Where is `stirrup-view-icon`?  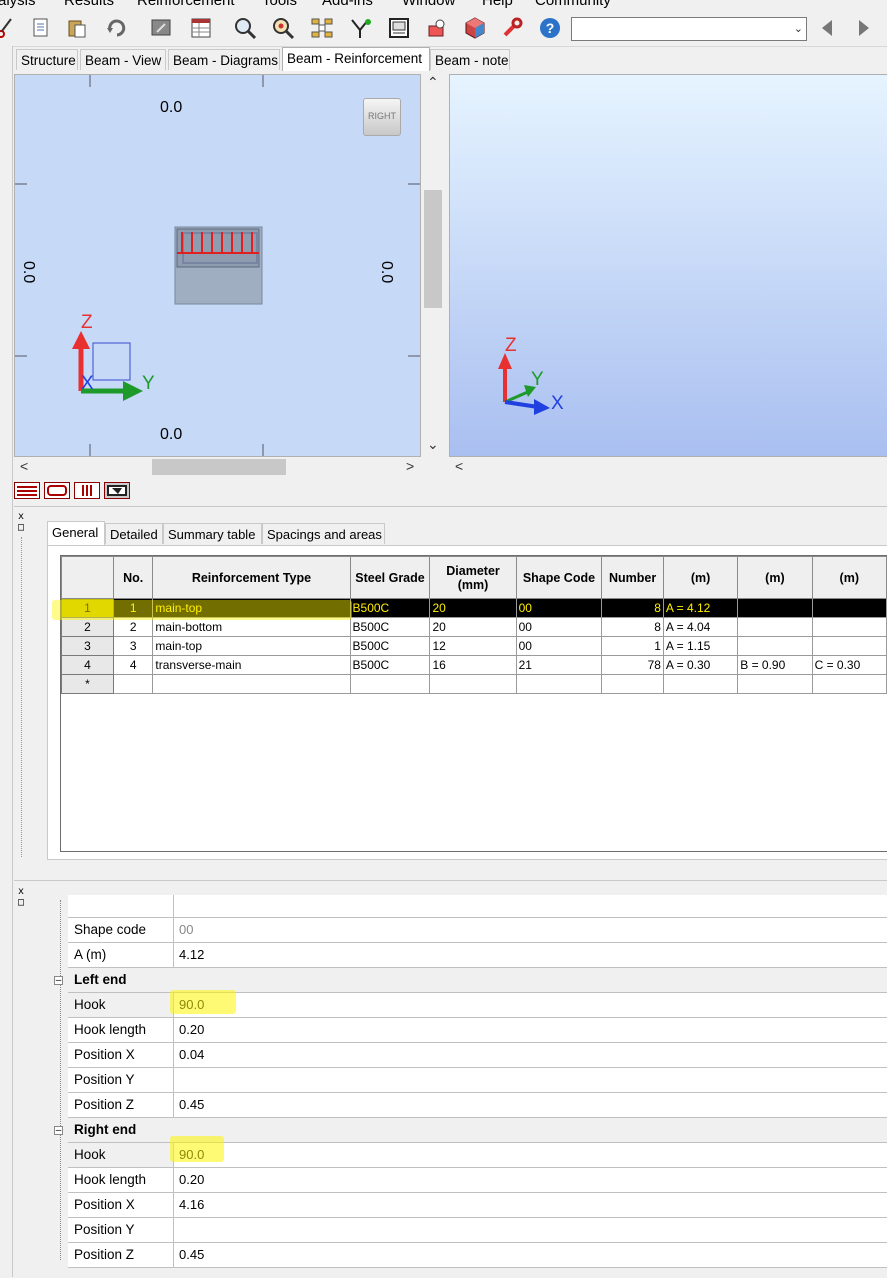 stirrup-view-icon is located at coordinates (57, 490).